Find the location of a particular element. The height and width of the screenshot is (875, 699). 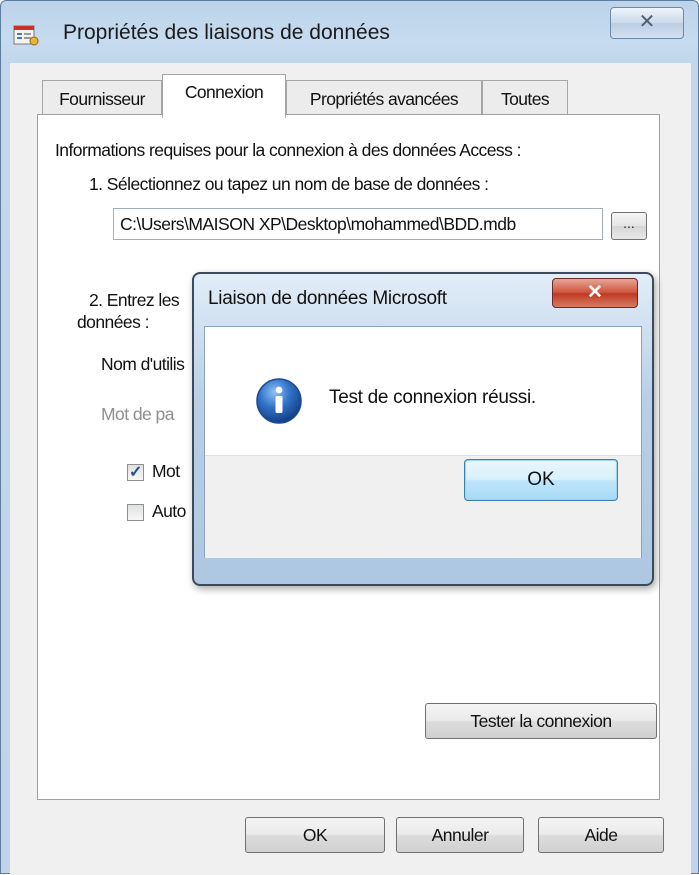

cancel-button: Annuler is located at coordinates (460, 835).